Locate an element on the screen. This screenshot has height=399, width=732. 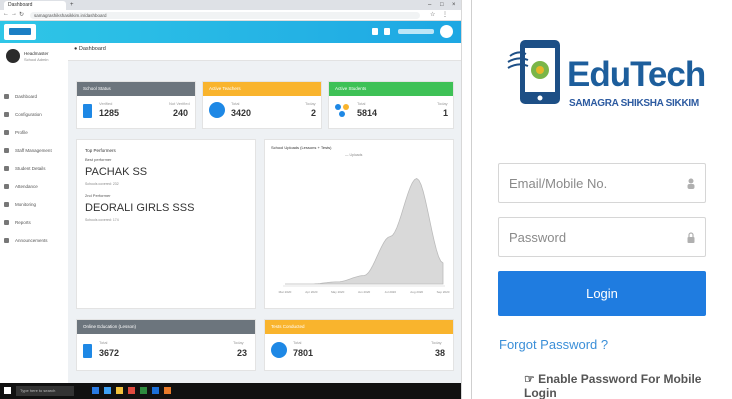
student-icon is located at coordinates (6, 169).